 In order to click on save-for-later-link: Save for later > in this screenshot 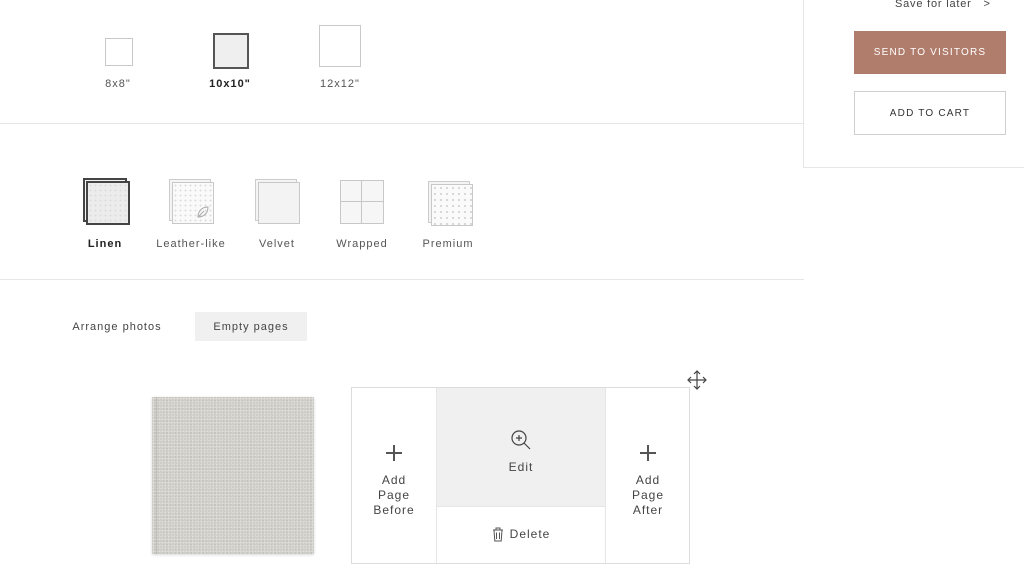, I will do `click(943, 5)`.